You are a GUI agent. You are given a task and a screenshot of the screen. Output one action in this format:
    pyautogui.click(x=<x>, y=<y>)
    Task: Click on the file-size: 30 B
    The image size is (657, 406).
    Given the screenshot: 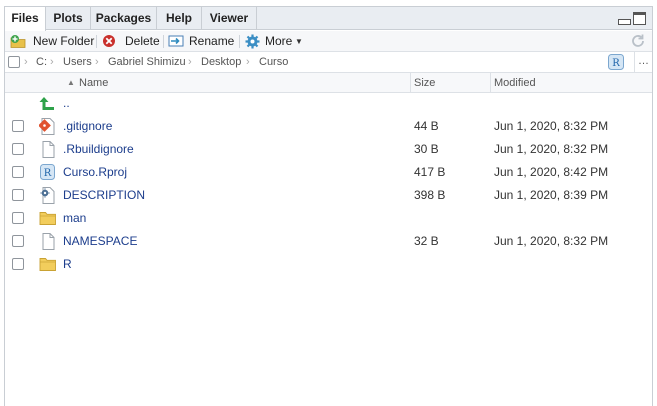 What is the action you would take?
    pyautogui.click(x=426, y=149)
    